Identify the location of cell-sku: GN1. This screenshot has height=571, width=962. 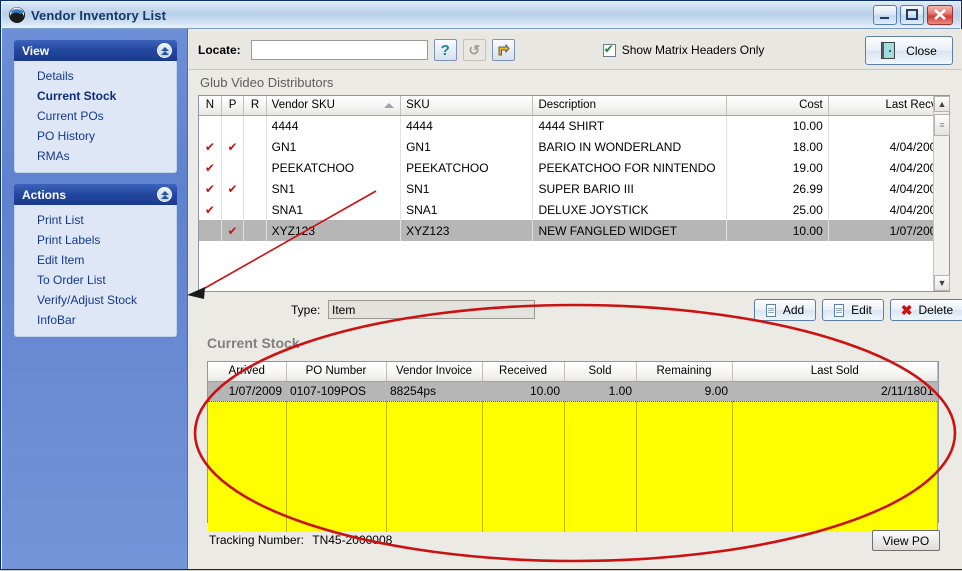
(467, 146).